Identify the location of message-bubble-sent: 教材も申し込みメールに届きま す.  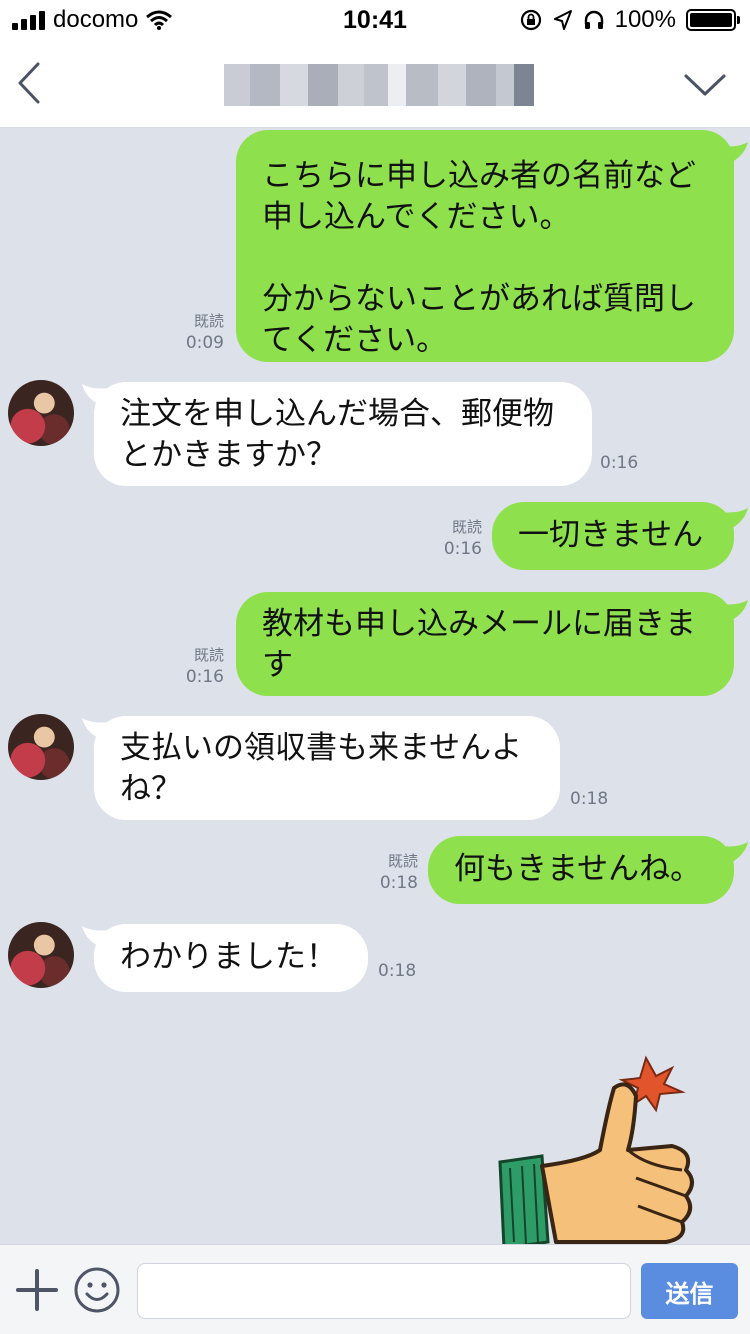
(485, 644).